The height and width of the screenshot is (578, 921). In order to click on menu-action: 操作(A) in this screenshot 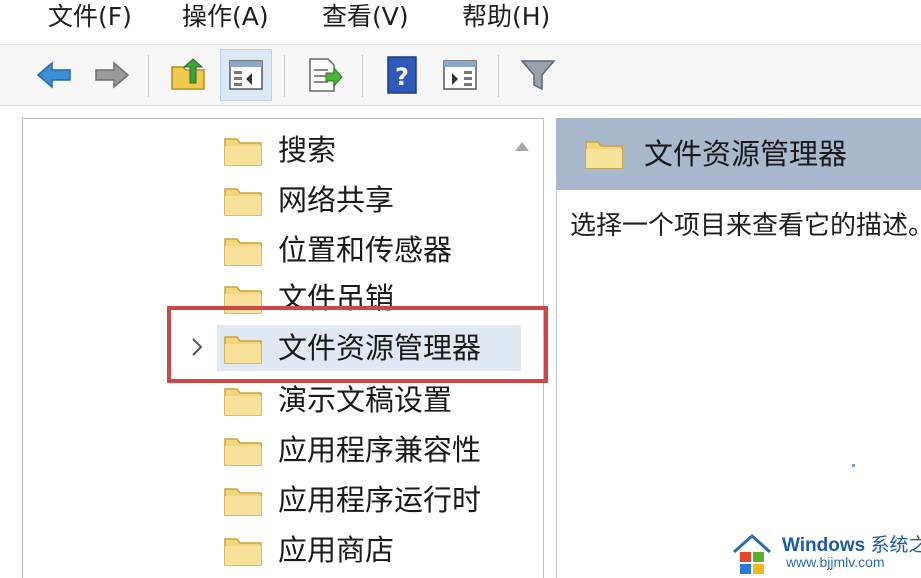, I will do `click(225, 19)`.